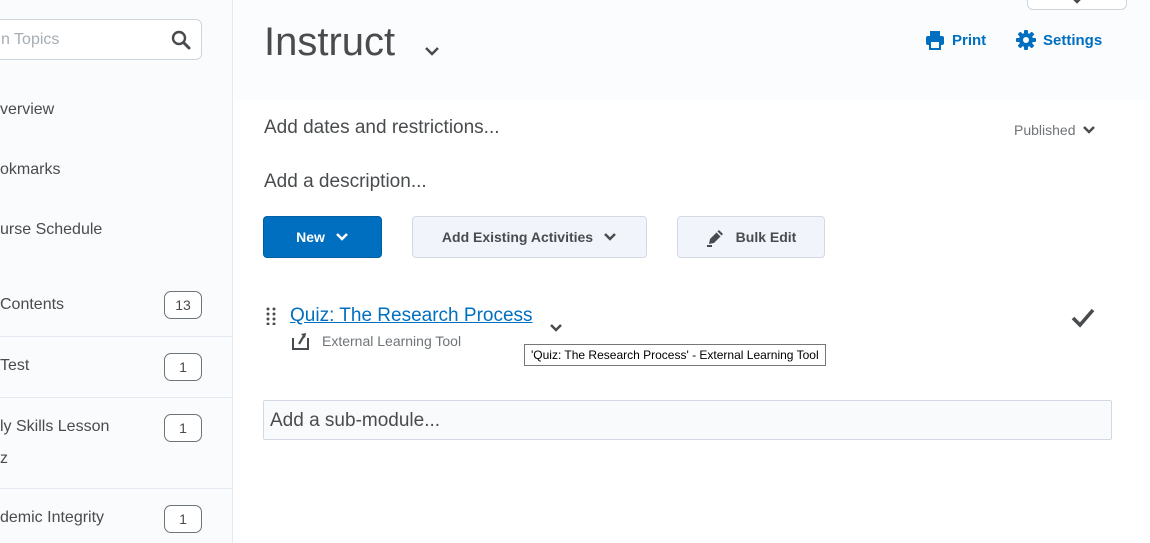 Image resolution: width=1150 pixels, height=543 pixels. I want to click on drag-handle-icon, so click(271, 316).